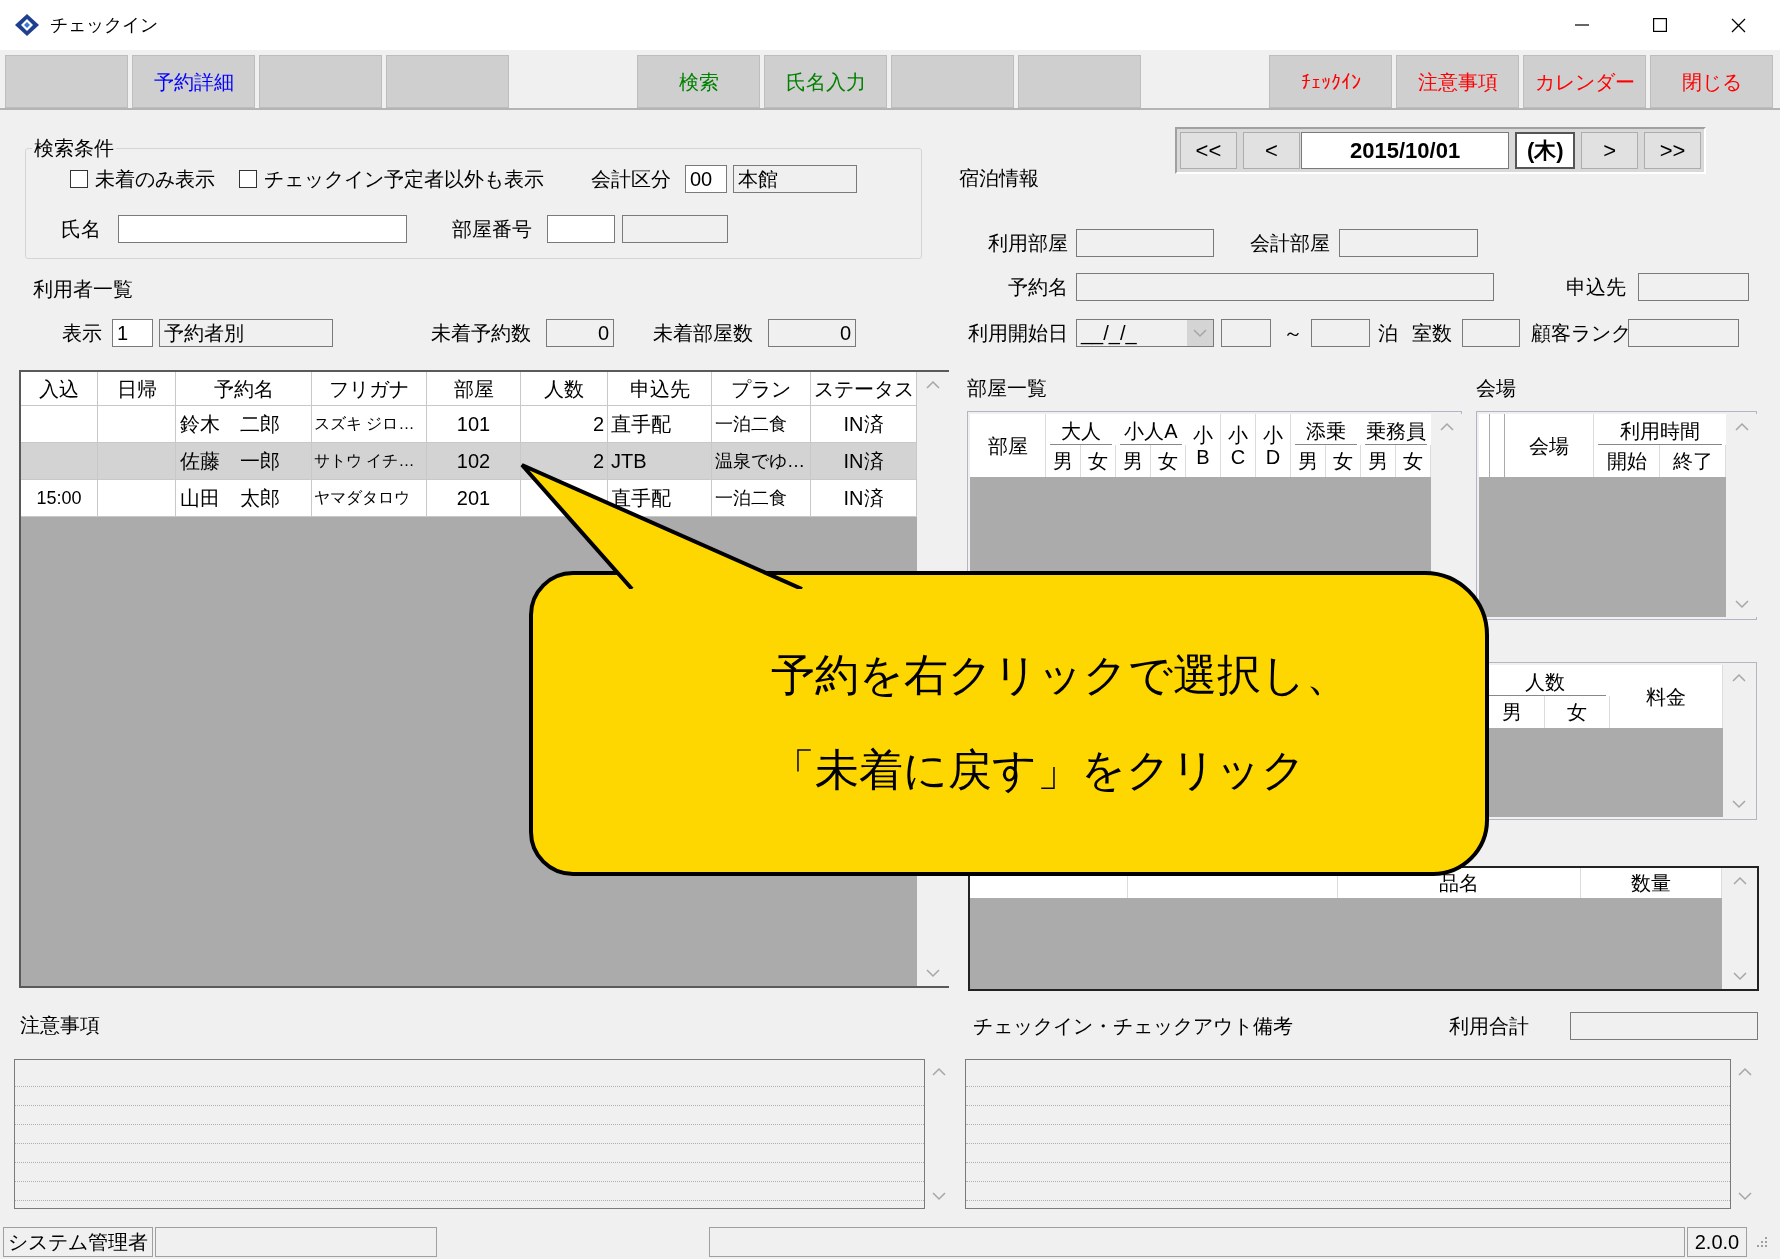 The height and width of the screenshot is (1259, 1780). Describe the element at coordinates (193, 81) in the screenshot. I see `toolbar-button: 予約詳細` at that location.